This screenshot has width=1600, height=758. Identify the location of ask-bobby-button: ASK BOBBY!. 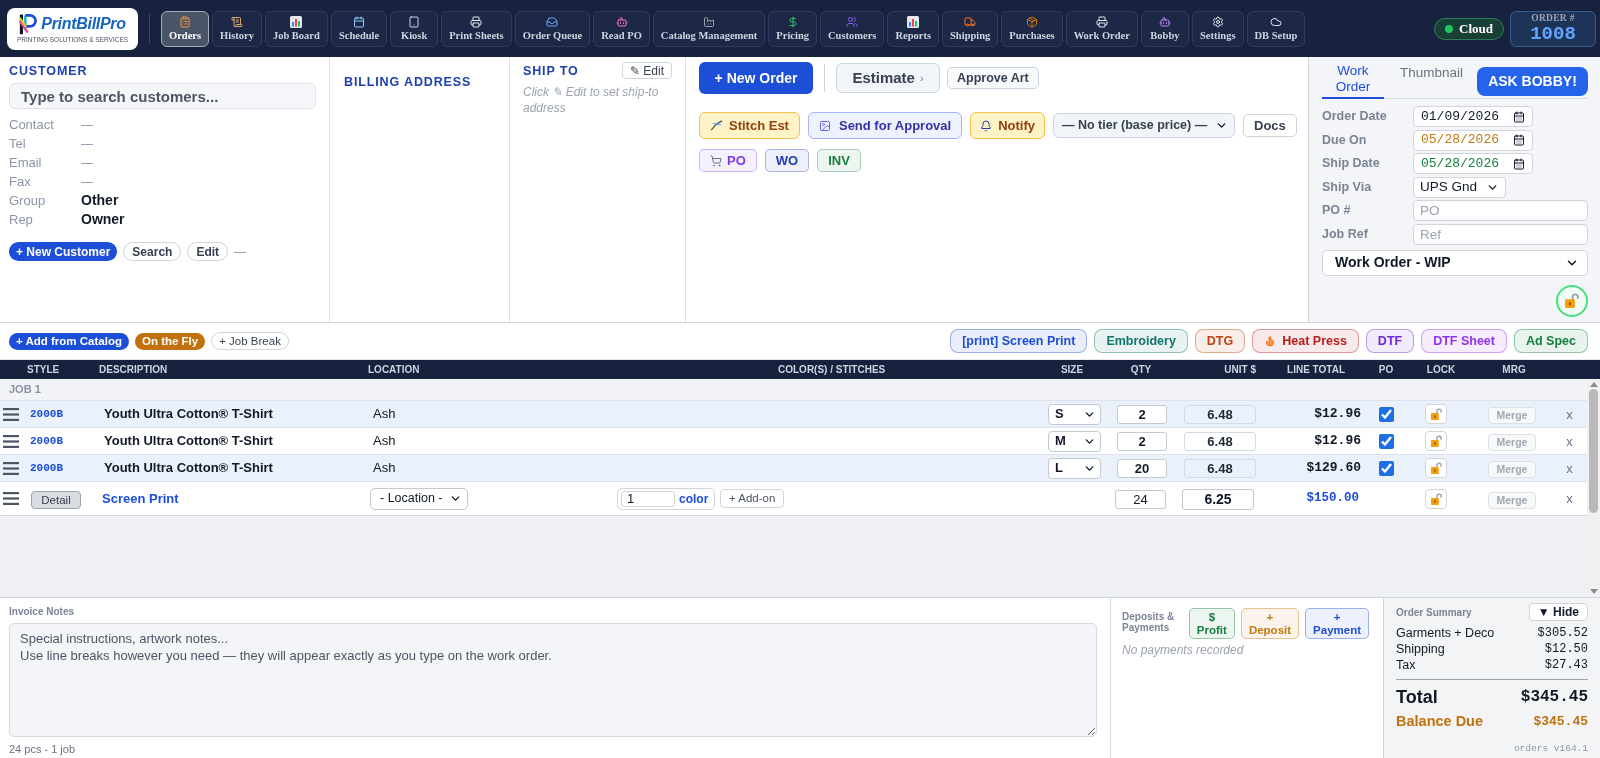
(1532, 81).